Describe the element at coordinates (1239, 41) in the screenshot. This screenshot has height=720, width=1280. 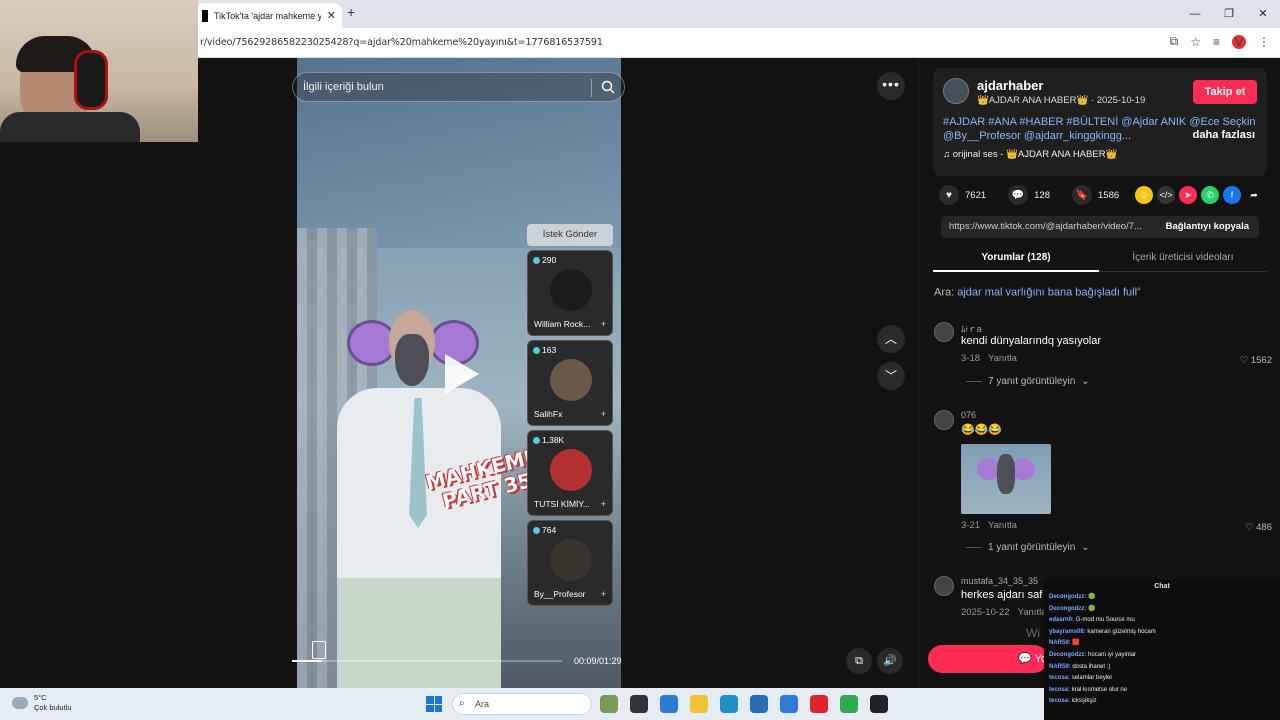
I see `profile-avatar: V` at that location.